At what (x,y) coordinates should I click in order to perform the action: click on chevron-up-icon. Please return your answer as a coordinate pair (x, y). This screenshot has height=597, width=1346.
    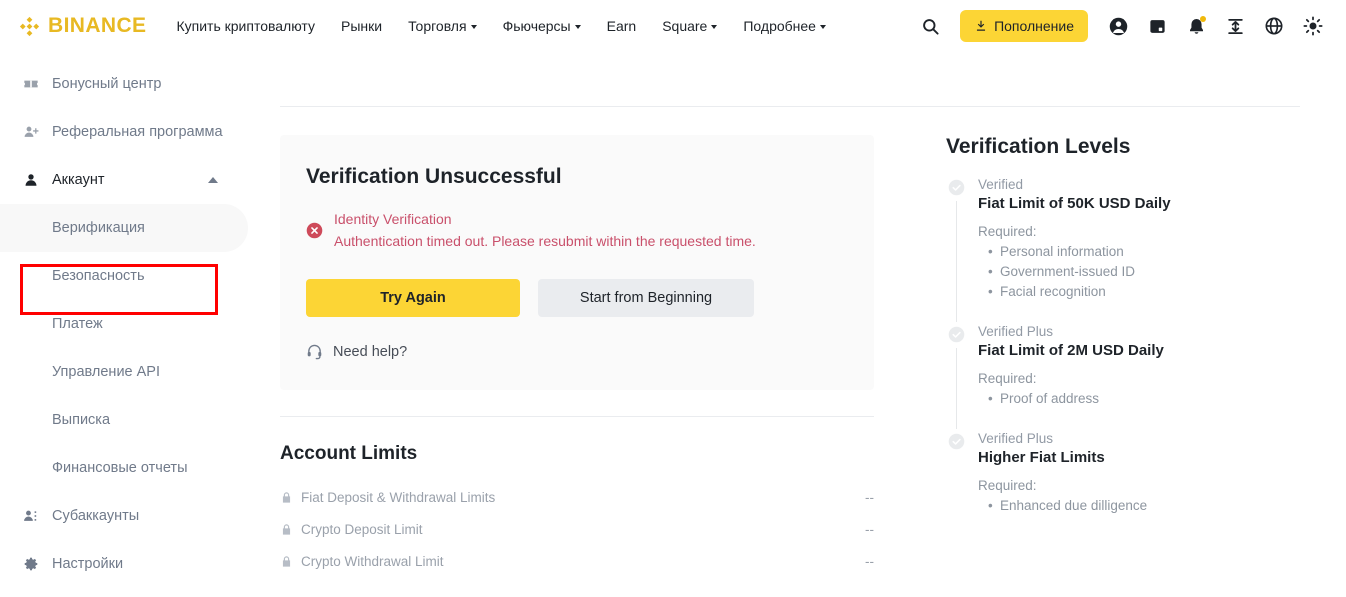
    Looking at the image, I should click on (213, 180).